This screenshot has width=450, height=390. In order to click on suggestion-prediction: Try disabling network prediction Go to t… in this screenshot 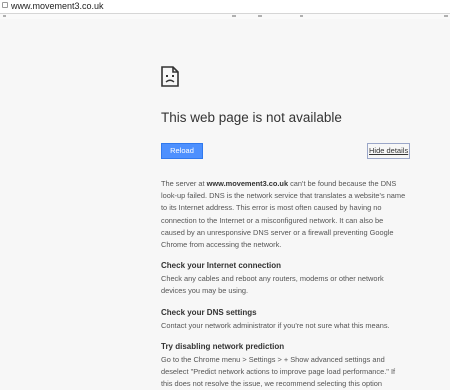, I will do `click(283, 365)`.